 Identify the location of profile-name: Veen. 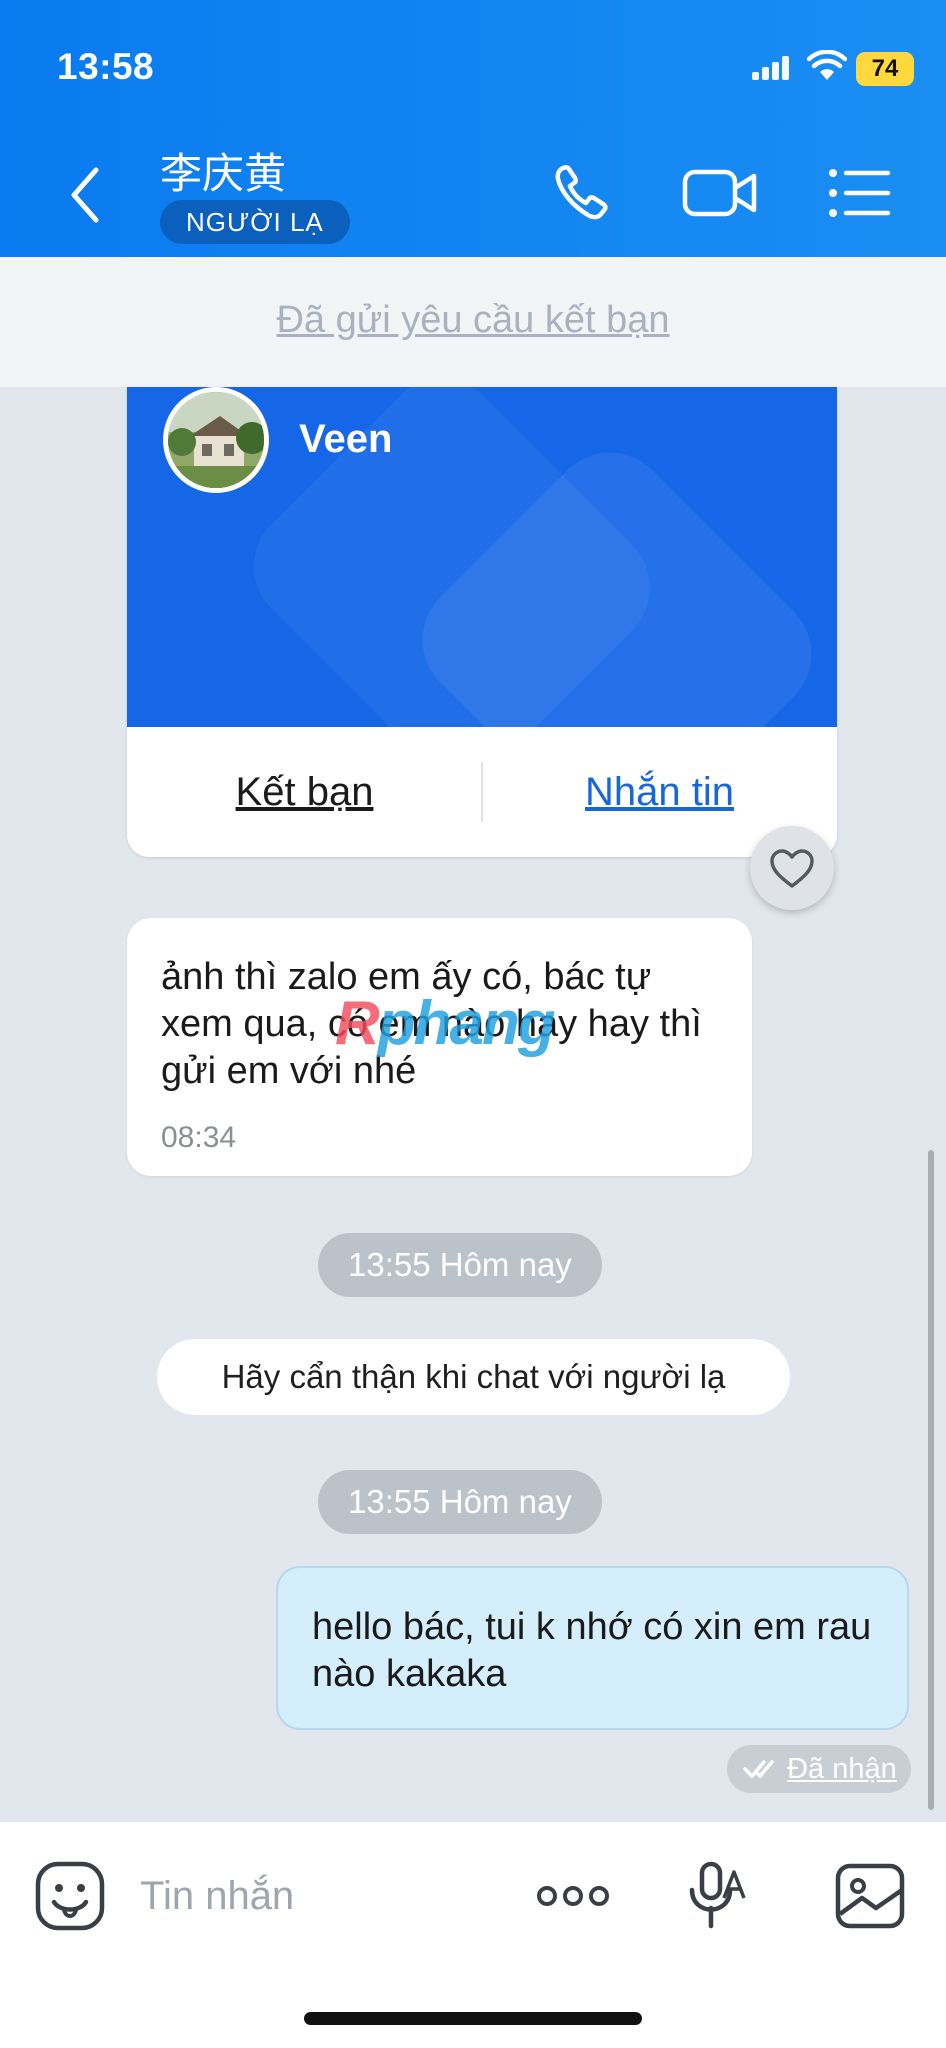
(346, 439).